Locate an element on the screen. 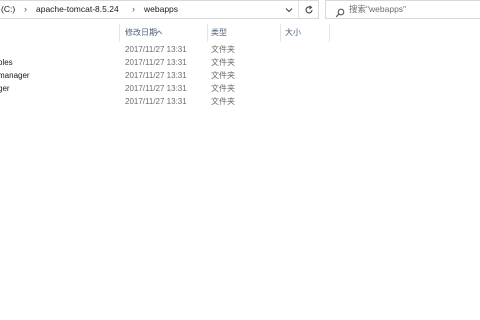  file-name: ples is located at coordinates (6, 62).